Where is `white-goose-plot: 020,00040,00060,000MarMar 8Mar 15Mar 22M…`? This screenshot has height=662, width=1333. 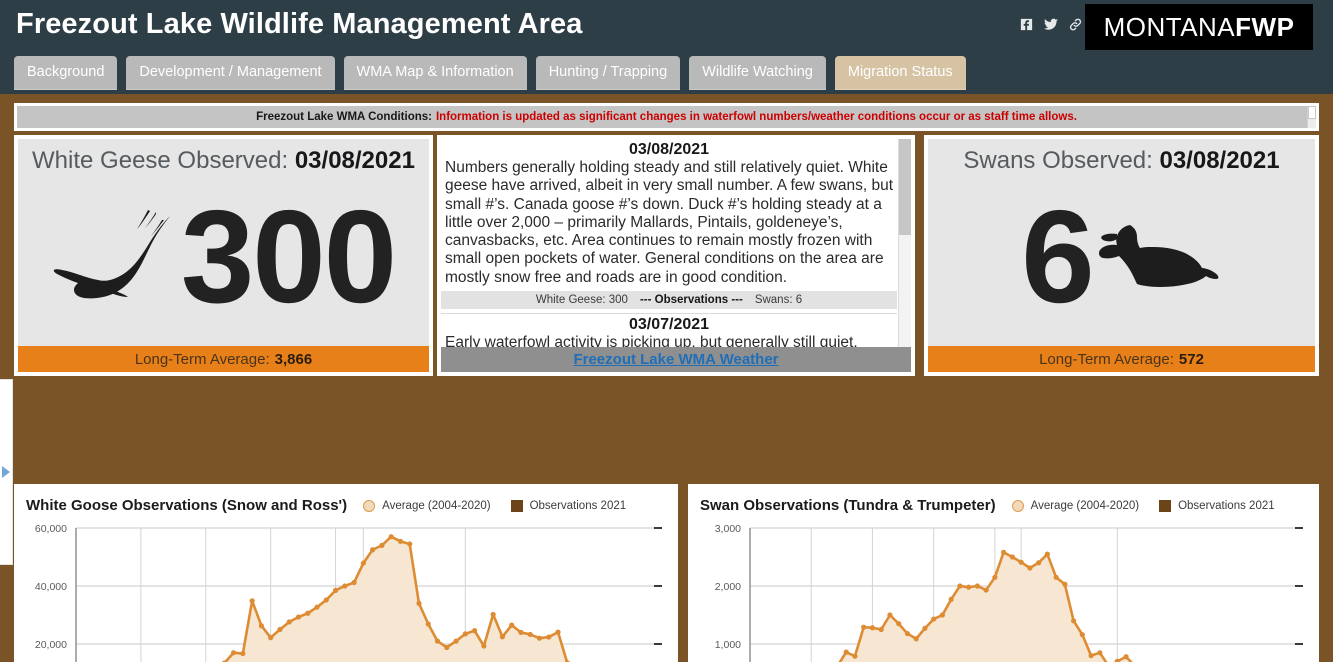
white-goose-plot: 020,00040,00060,000MarMar 8Mar 15Mar 22M… is located at coordinates (346, 591).